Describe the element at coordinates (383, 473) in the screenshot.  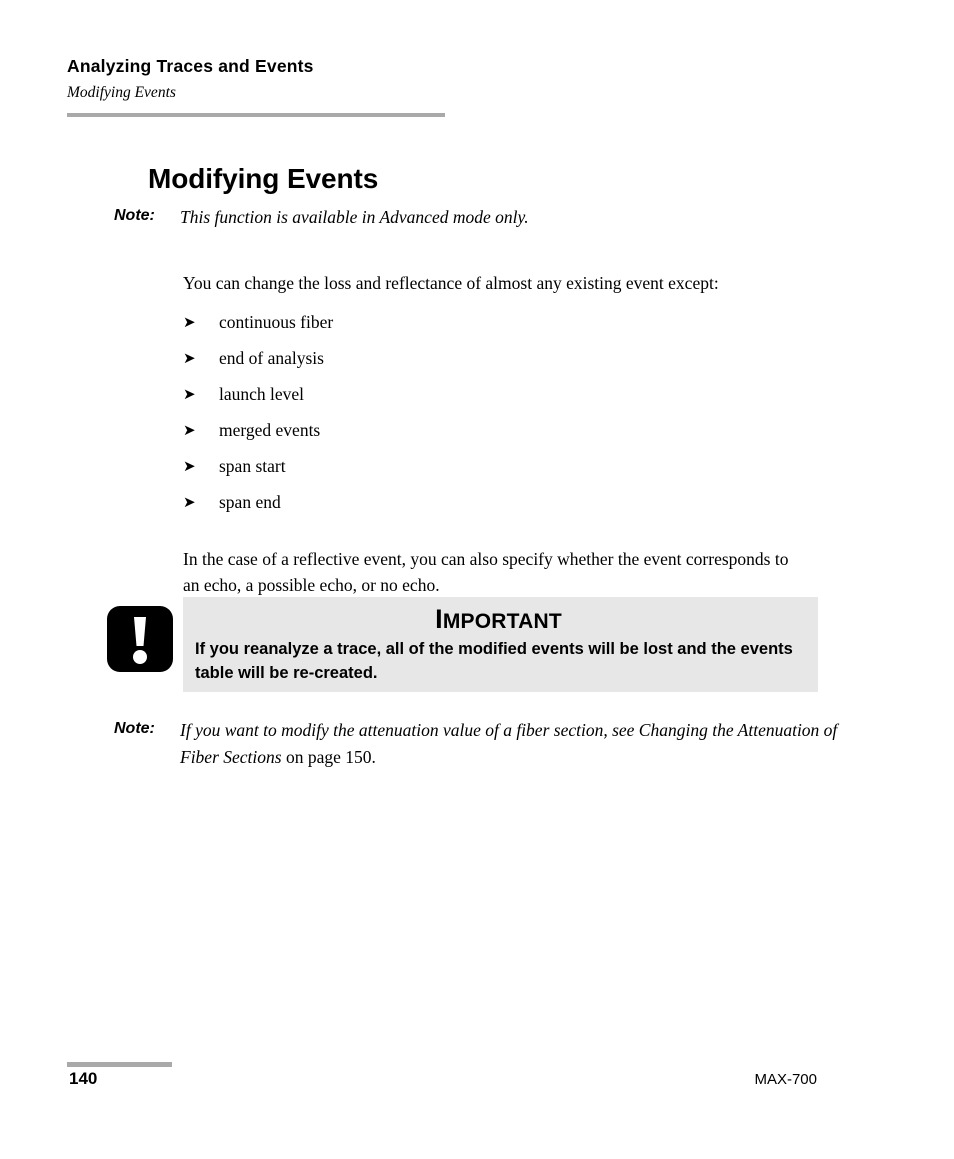
I see `list-item: ➤ span start` at that location.